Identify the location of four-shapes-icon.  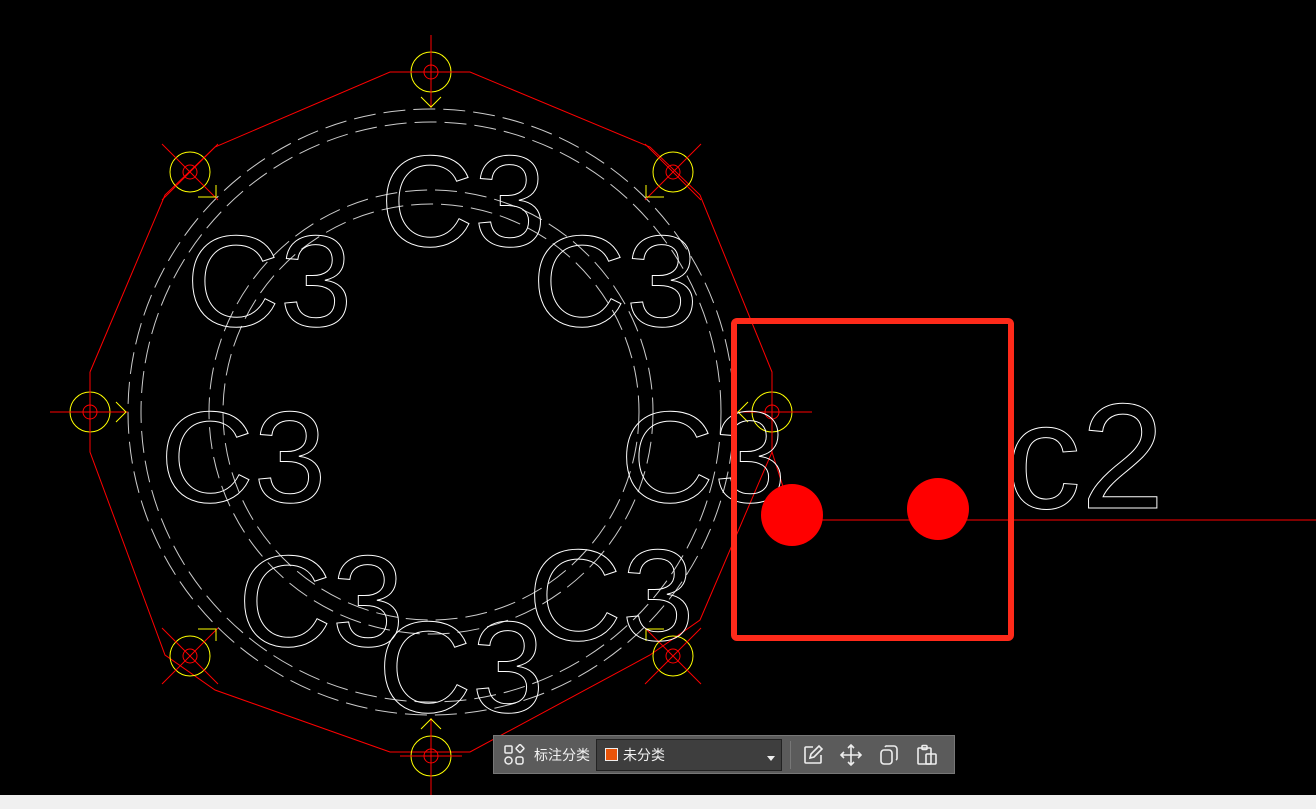
(514, 755).